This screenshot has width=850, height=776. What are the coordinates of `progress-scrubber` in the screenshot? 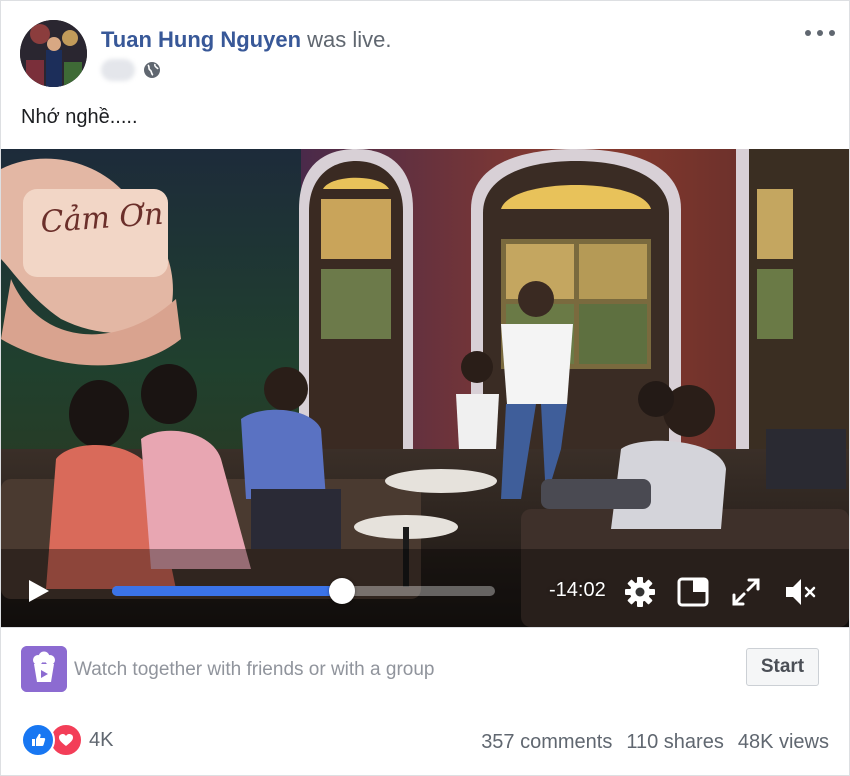 It's located at (341, 591).